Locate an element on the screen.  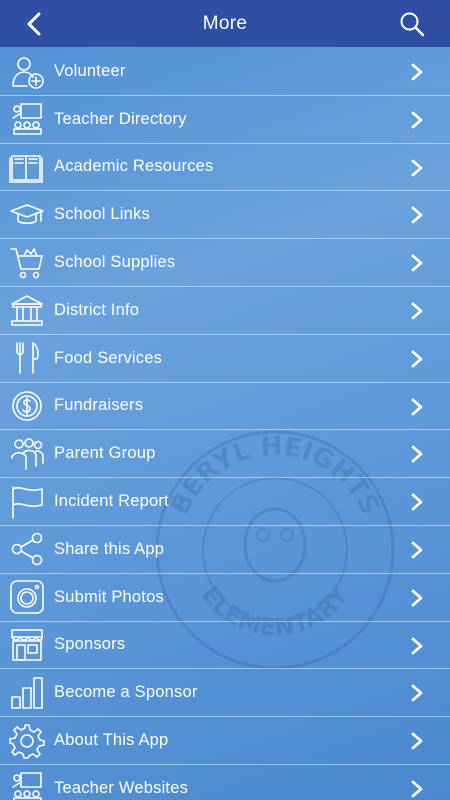
top-bar: More is located at coordinates (225, 23).